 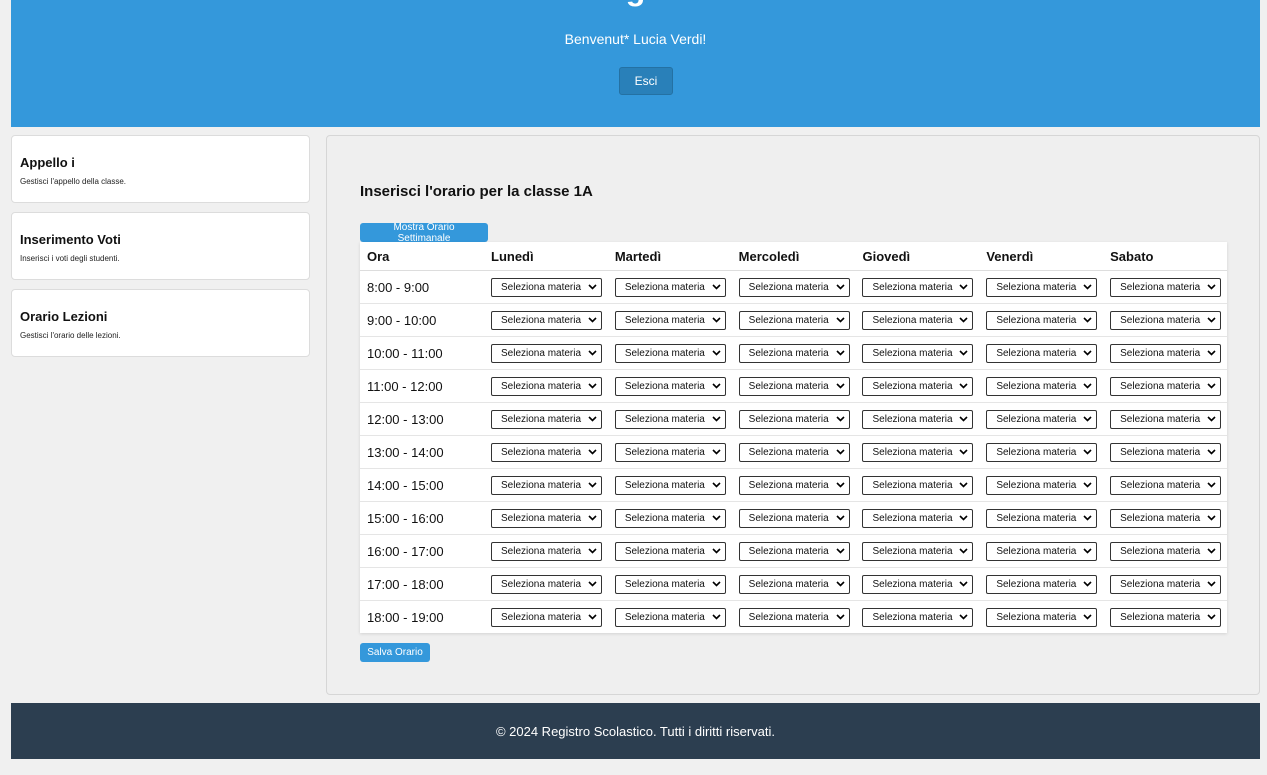 I want to click on hour-cell: 14:00 - 15:00, so click(x=422, y=485).